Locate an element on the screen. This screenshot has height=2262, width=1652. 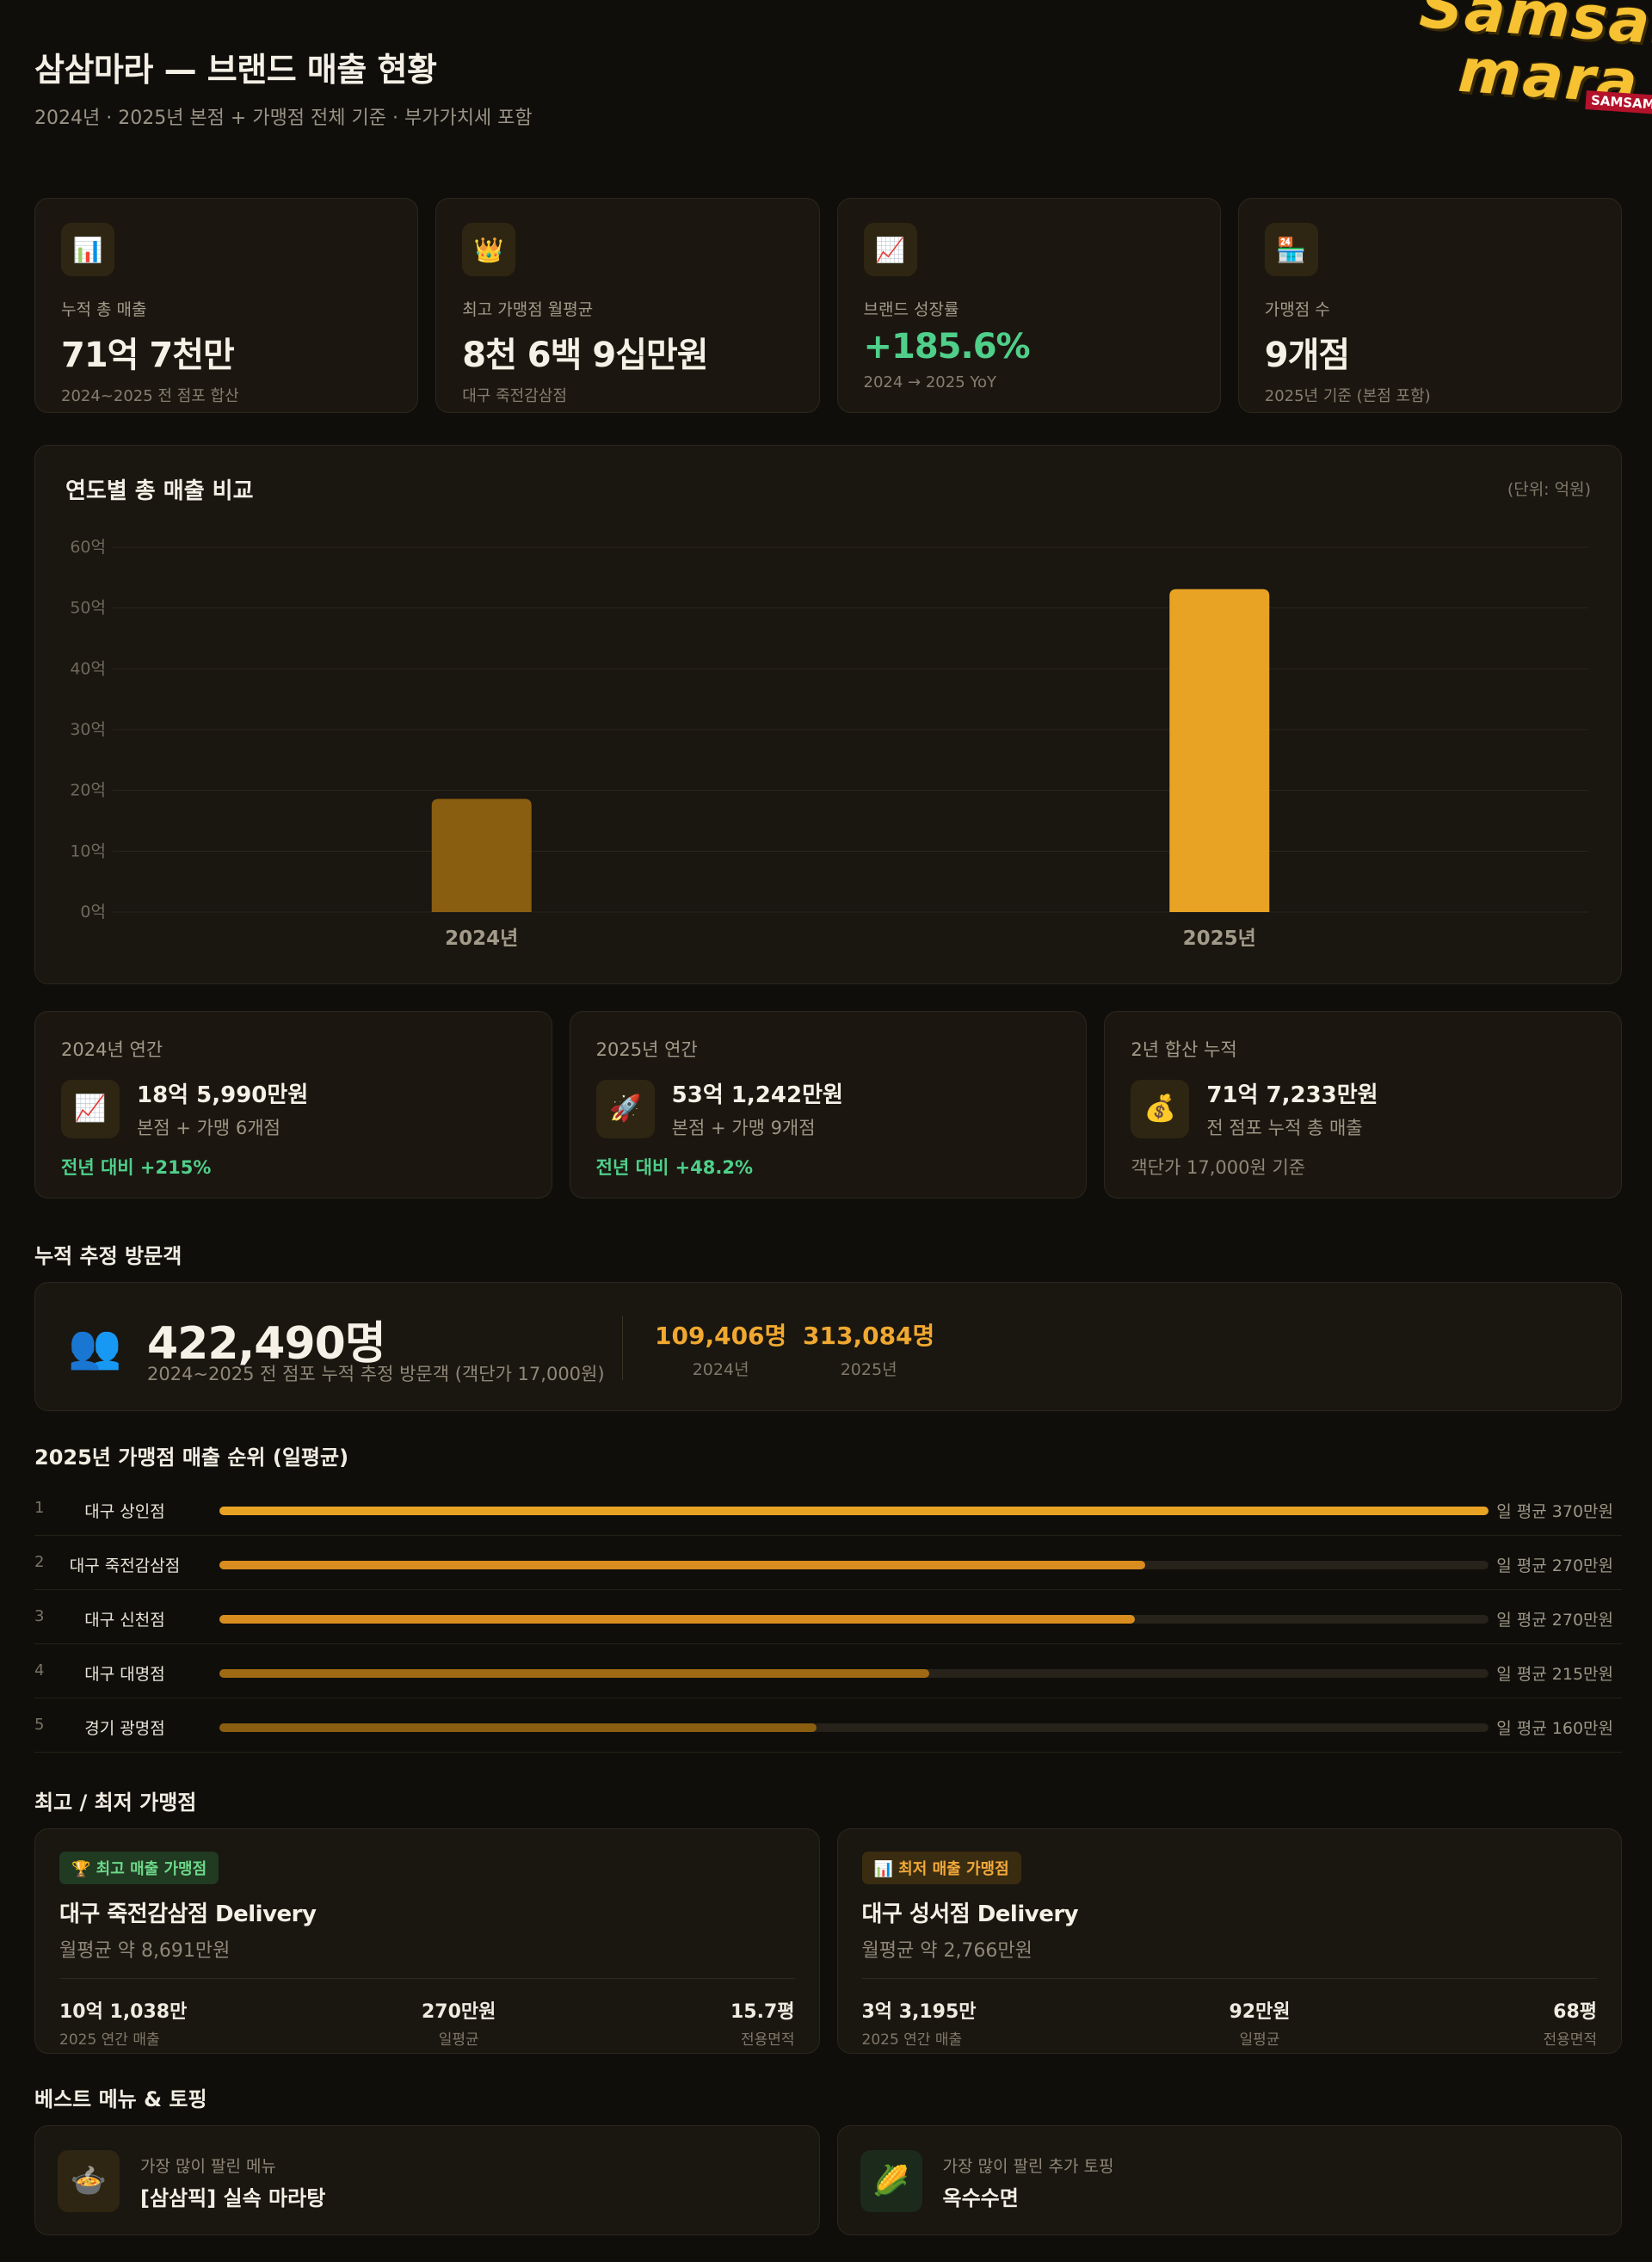
stat-annual: 10억 1,038만 2025 연간 매출 is located at coordinates (123, 2023).